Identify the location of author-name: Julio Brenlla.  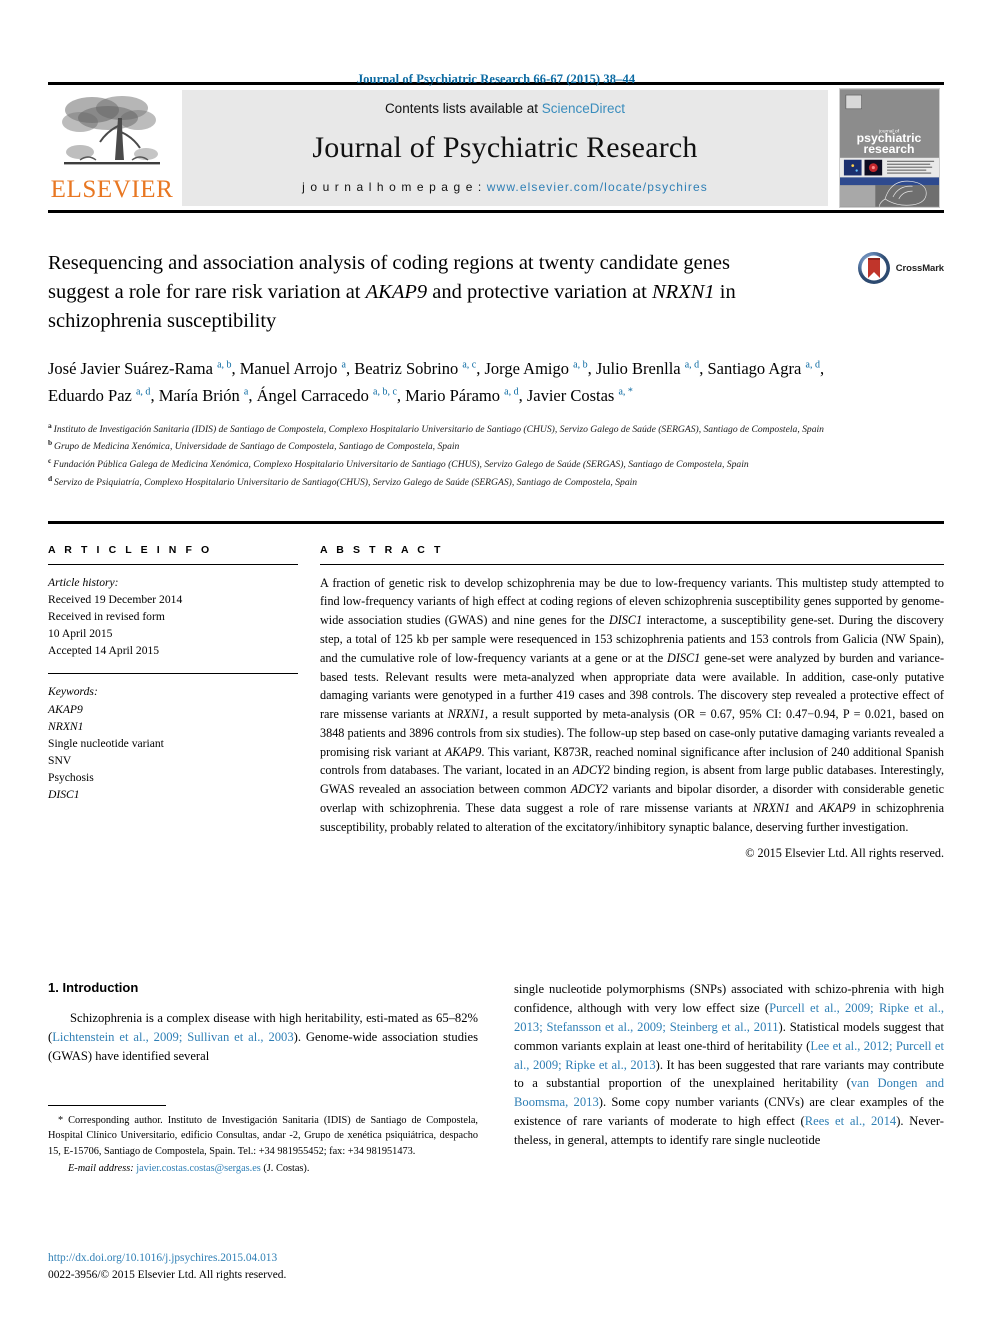
(640, 369).